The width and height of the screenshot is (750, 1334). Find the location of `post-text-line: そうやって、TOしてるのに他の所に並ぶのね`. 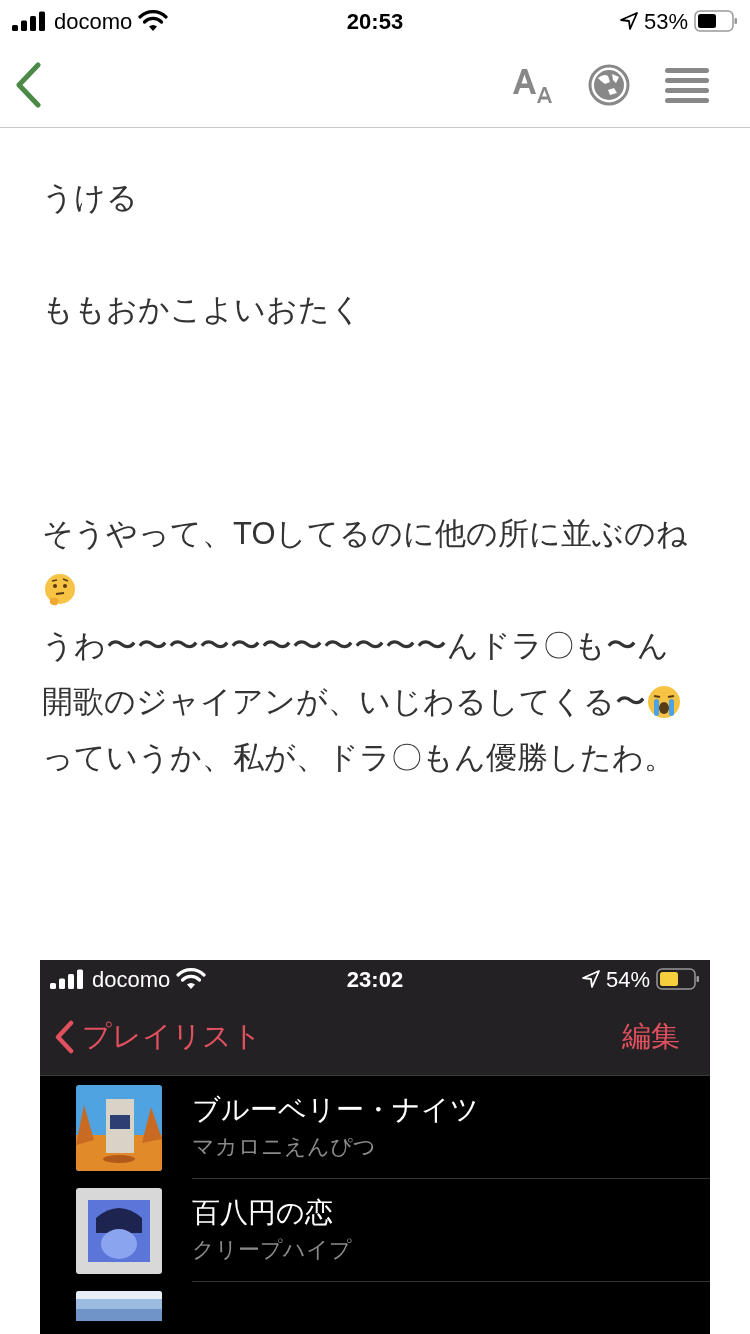

post-text-line: そうやって、TOしてるのに他の所に並ぶのね is located at coordinates (365, 534).